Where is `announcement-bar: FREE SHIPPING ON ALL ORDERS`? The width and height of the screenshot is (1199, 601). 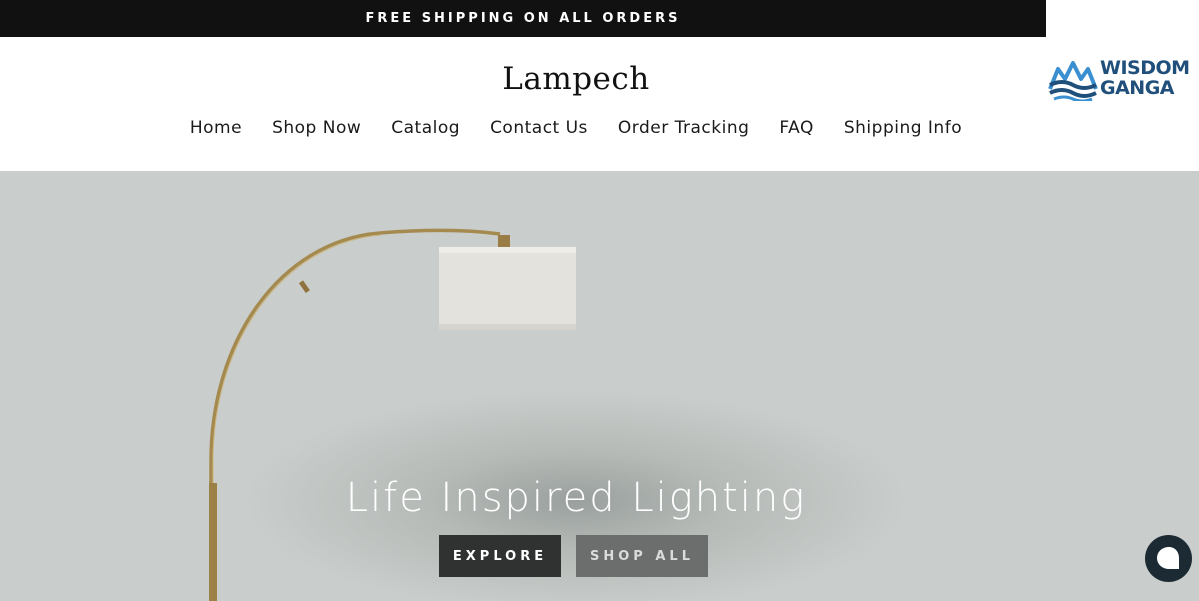
announcement-bar: FREE SHIPPING ON ALL ORDERS is located at coordinates (523, 18).